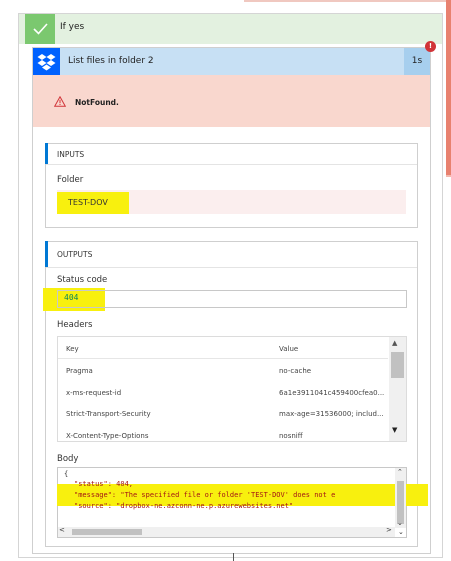  I want to click on adjacent-branch-edge-light, so click(448, 176).